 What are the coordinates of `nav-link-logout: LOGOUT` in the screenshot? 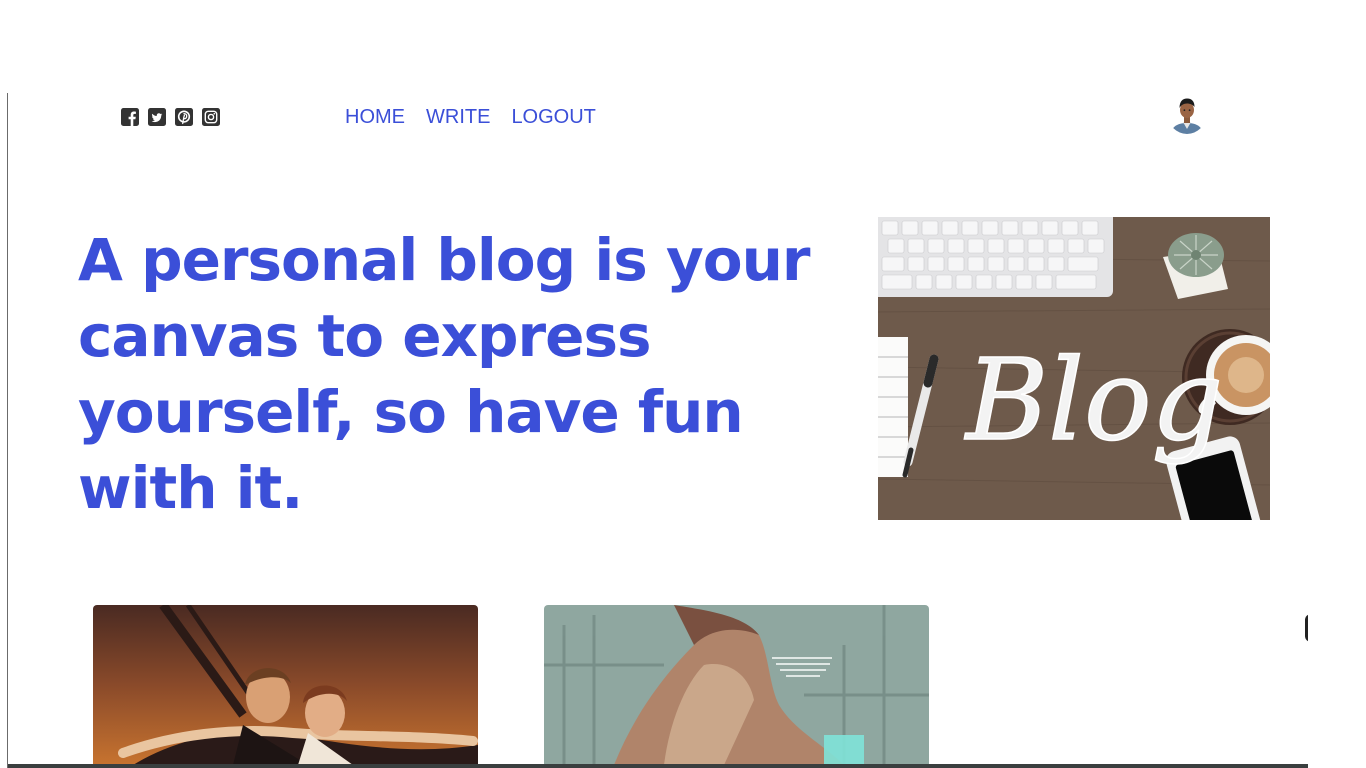 It's located at (553, 117).